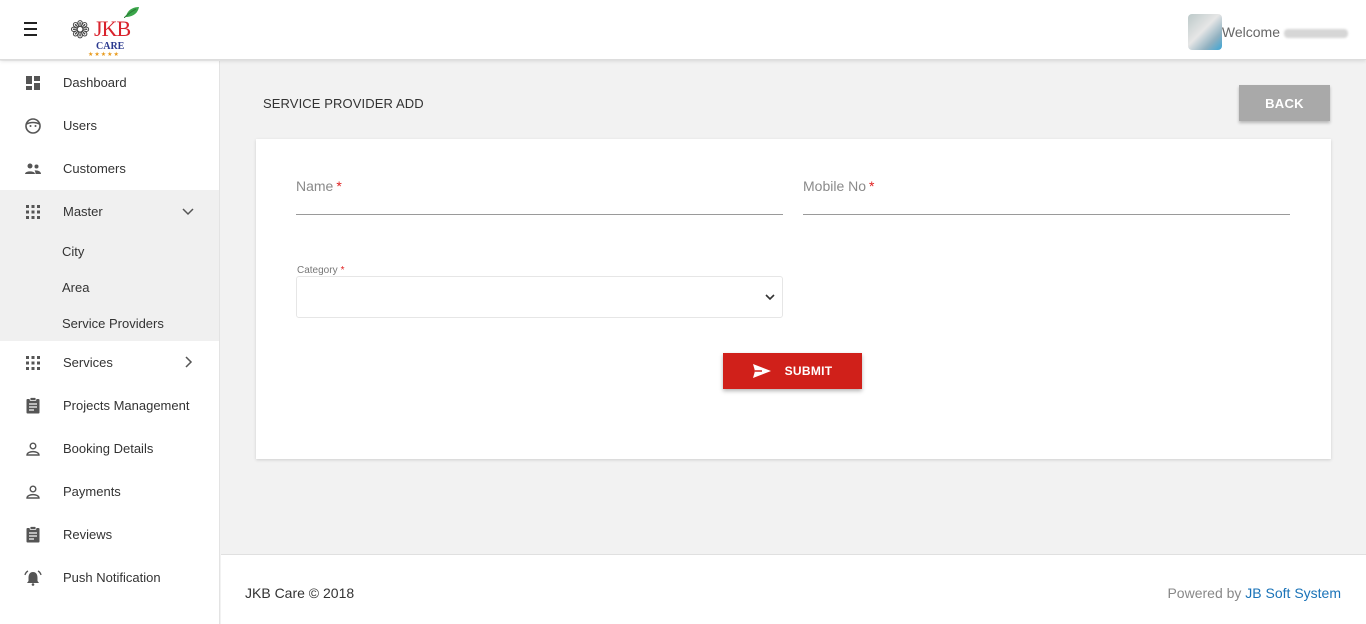 The image size is (1366, 624). What do you see at coordinates (33, 83) in the screenshot?
I see `dashboard-icon` at bounding box center [33, 83].